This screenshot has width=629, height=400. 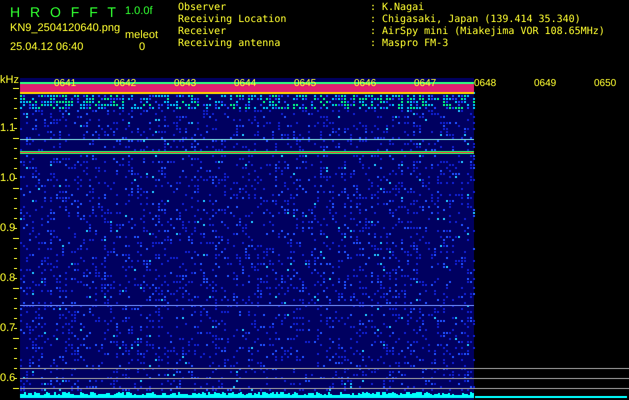 I want to click on app-title: H R O F F T, so click(x=64, y=12).